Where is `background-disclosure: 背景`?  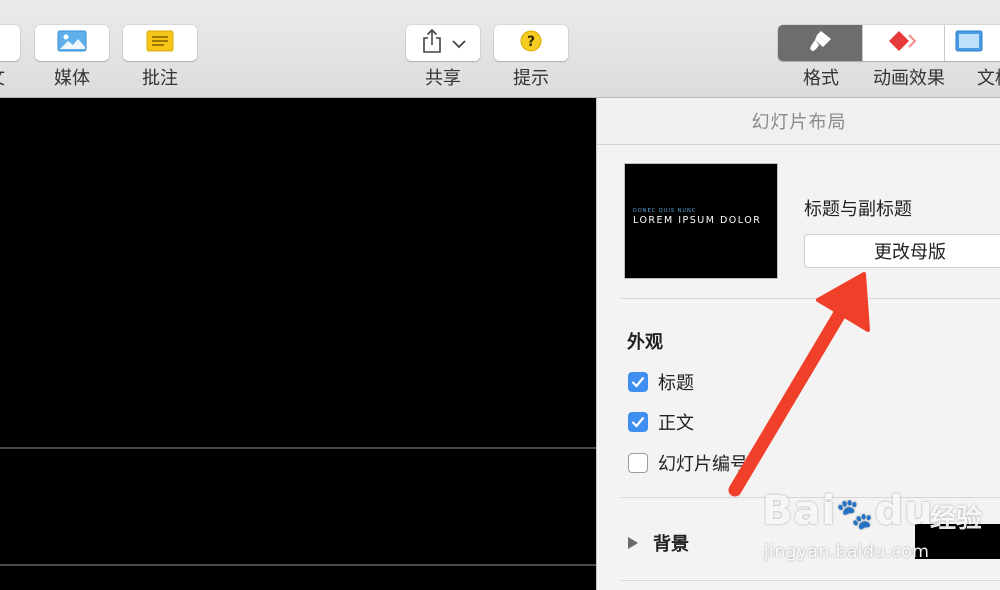 background-disclosure: 背景 is located at coordinates (658, 543).